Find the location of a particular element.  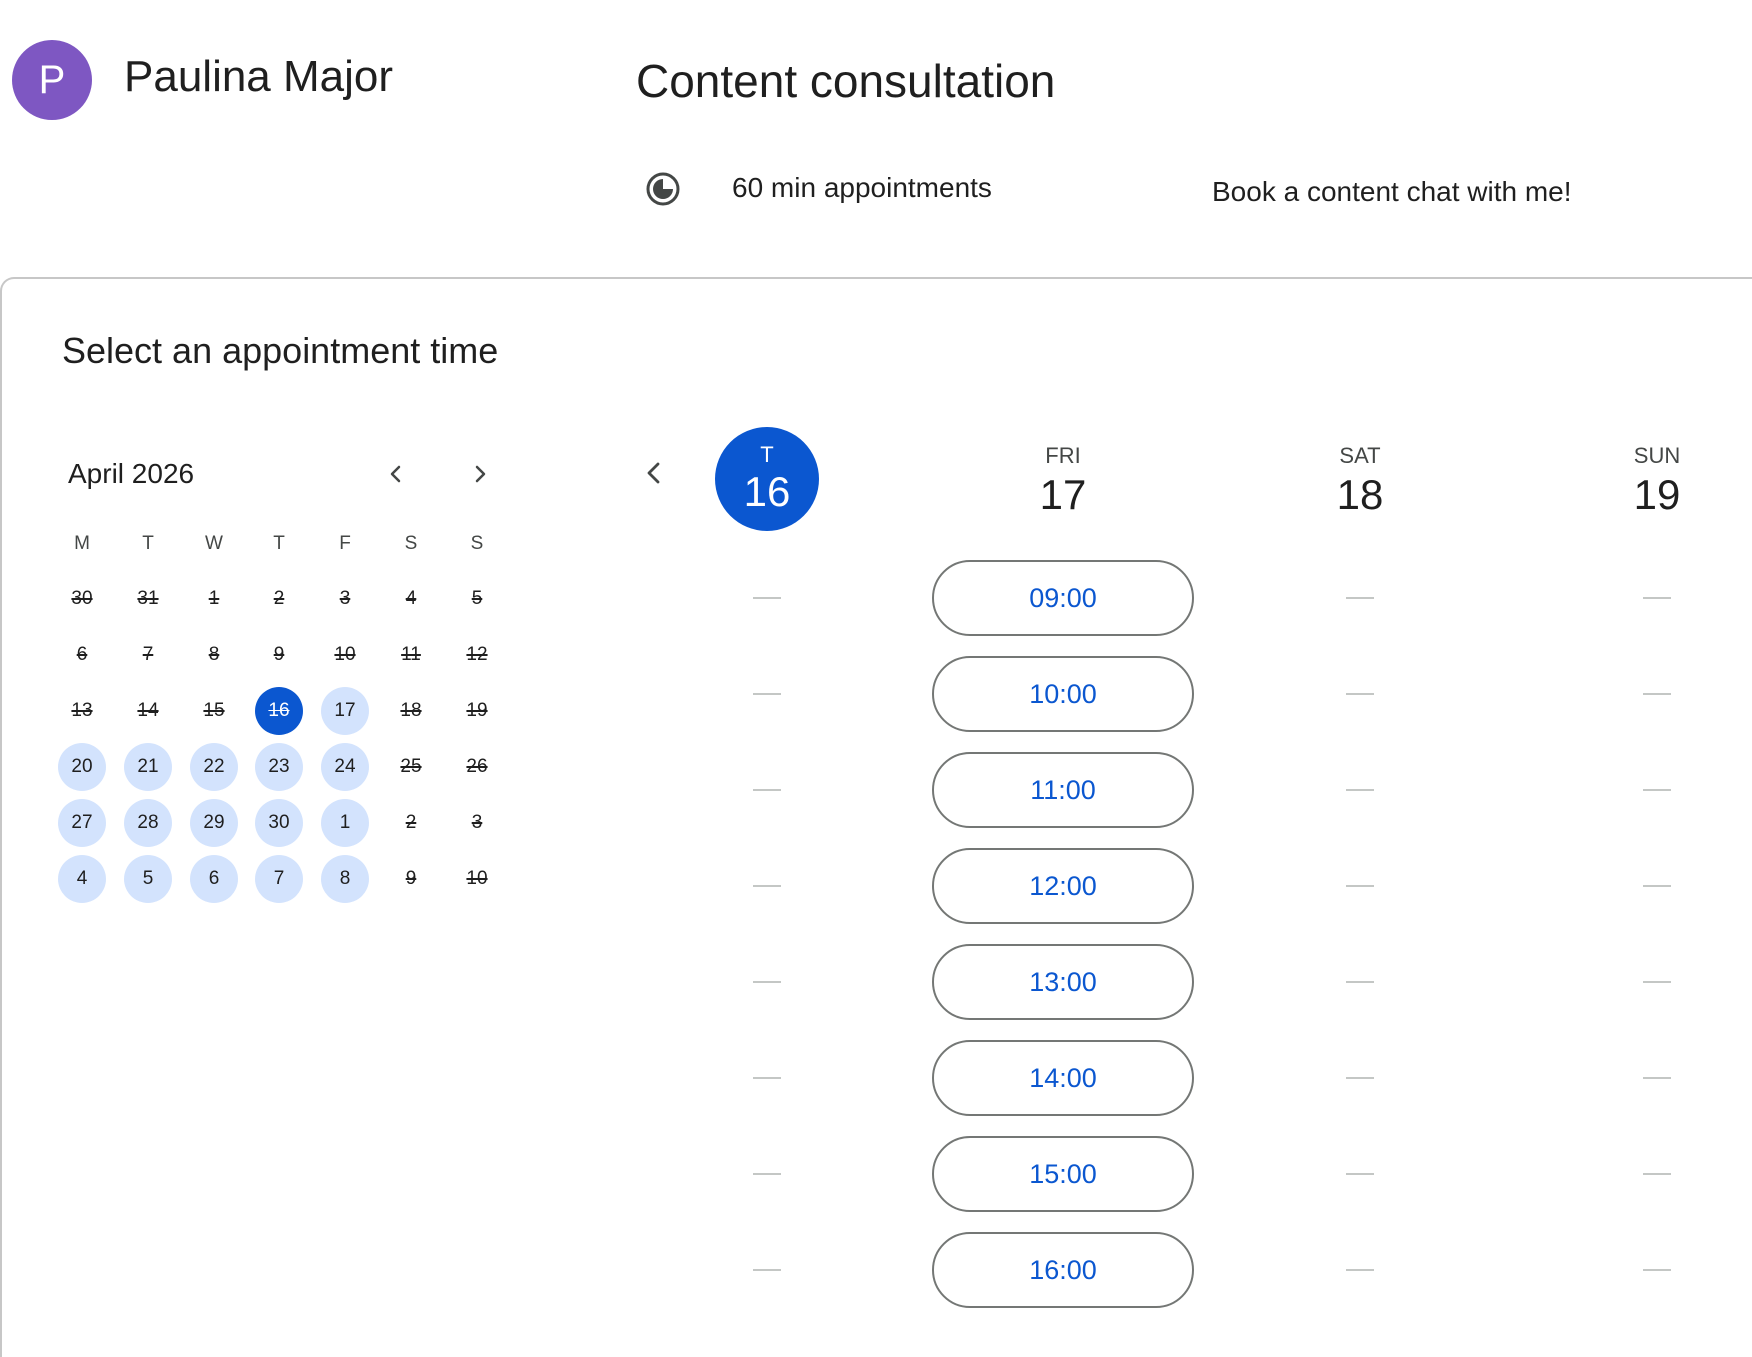

time-slot-button: 14:00 is located at coordinates (1063, 1078).